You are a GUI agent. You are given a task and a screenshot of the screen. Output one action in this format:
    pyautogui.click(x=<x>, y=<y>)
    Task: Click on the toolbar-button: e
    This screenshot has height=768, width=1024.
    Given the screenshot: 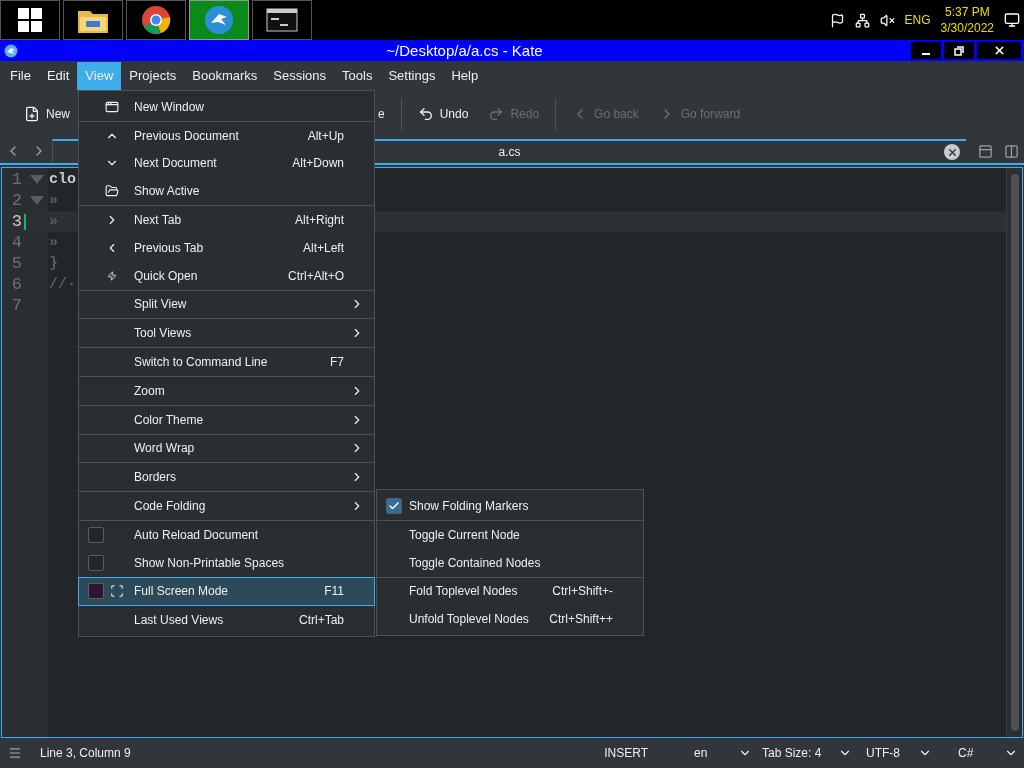 What is the action you would take?
    pyautogui.click(x=386, y=114)
    